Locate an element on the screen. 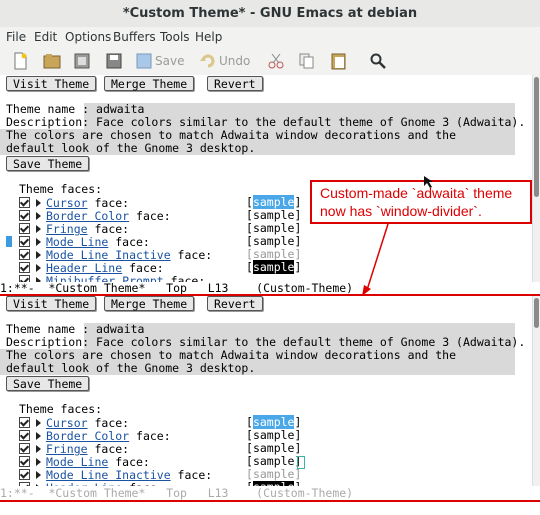  annotation-arrow is located at coordinates (397, 236).